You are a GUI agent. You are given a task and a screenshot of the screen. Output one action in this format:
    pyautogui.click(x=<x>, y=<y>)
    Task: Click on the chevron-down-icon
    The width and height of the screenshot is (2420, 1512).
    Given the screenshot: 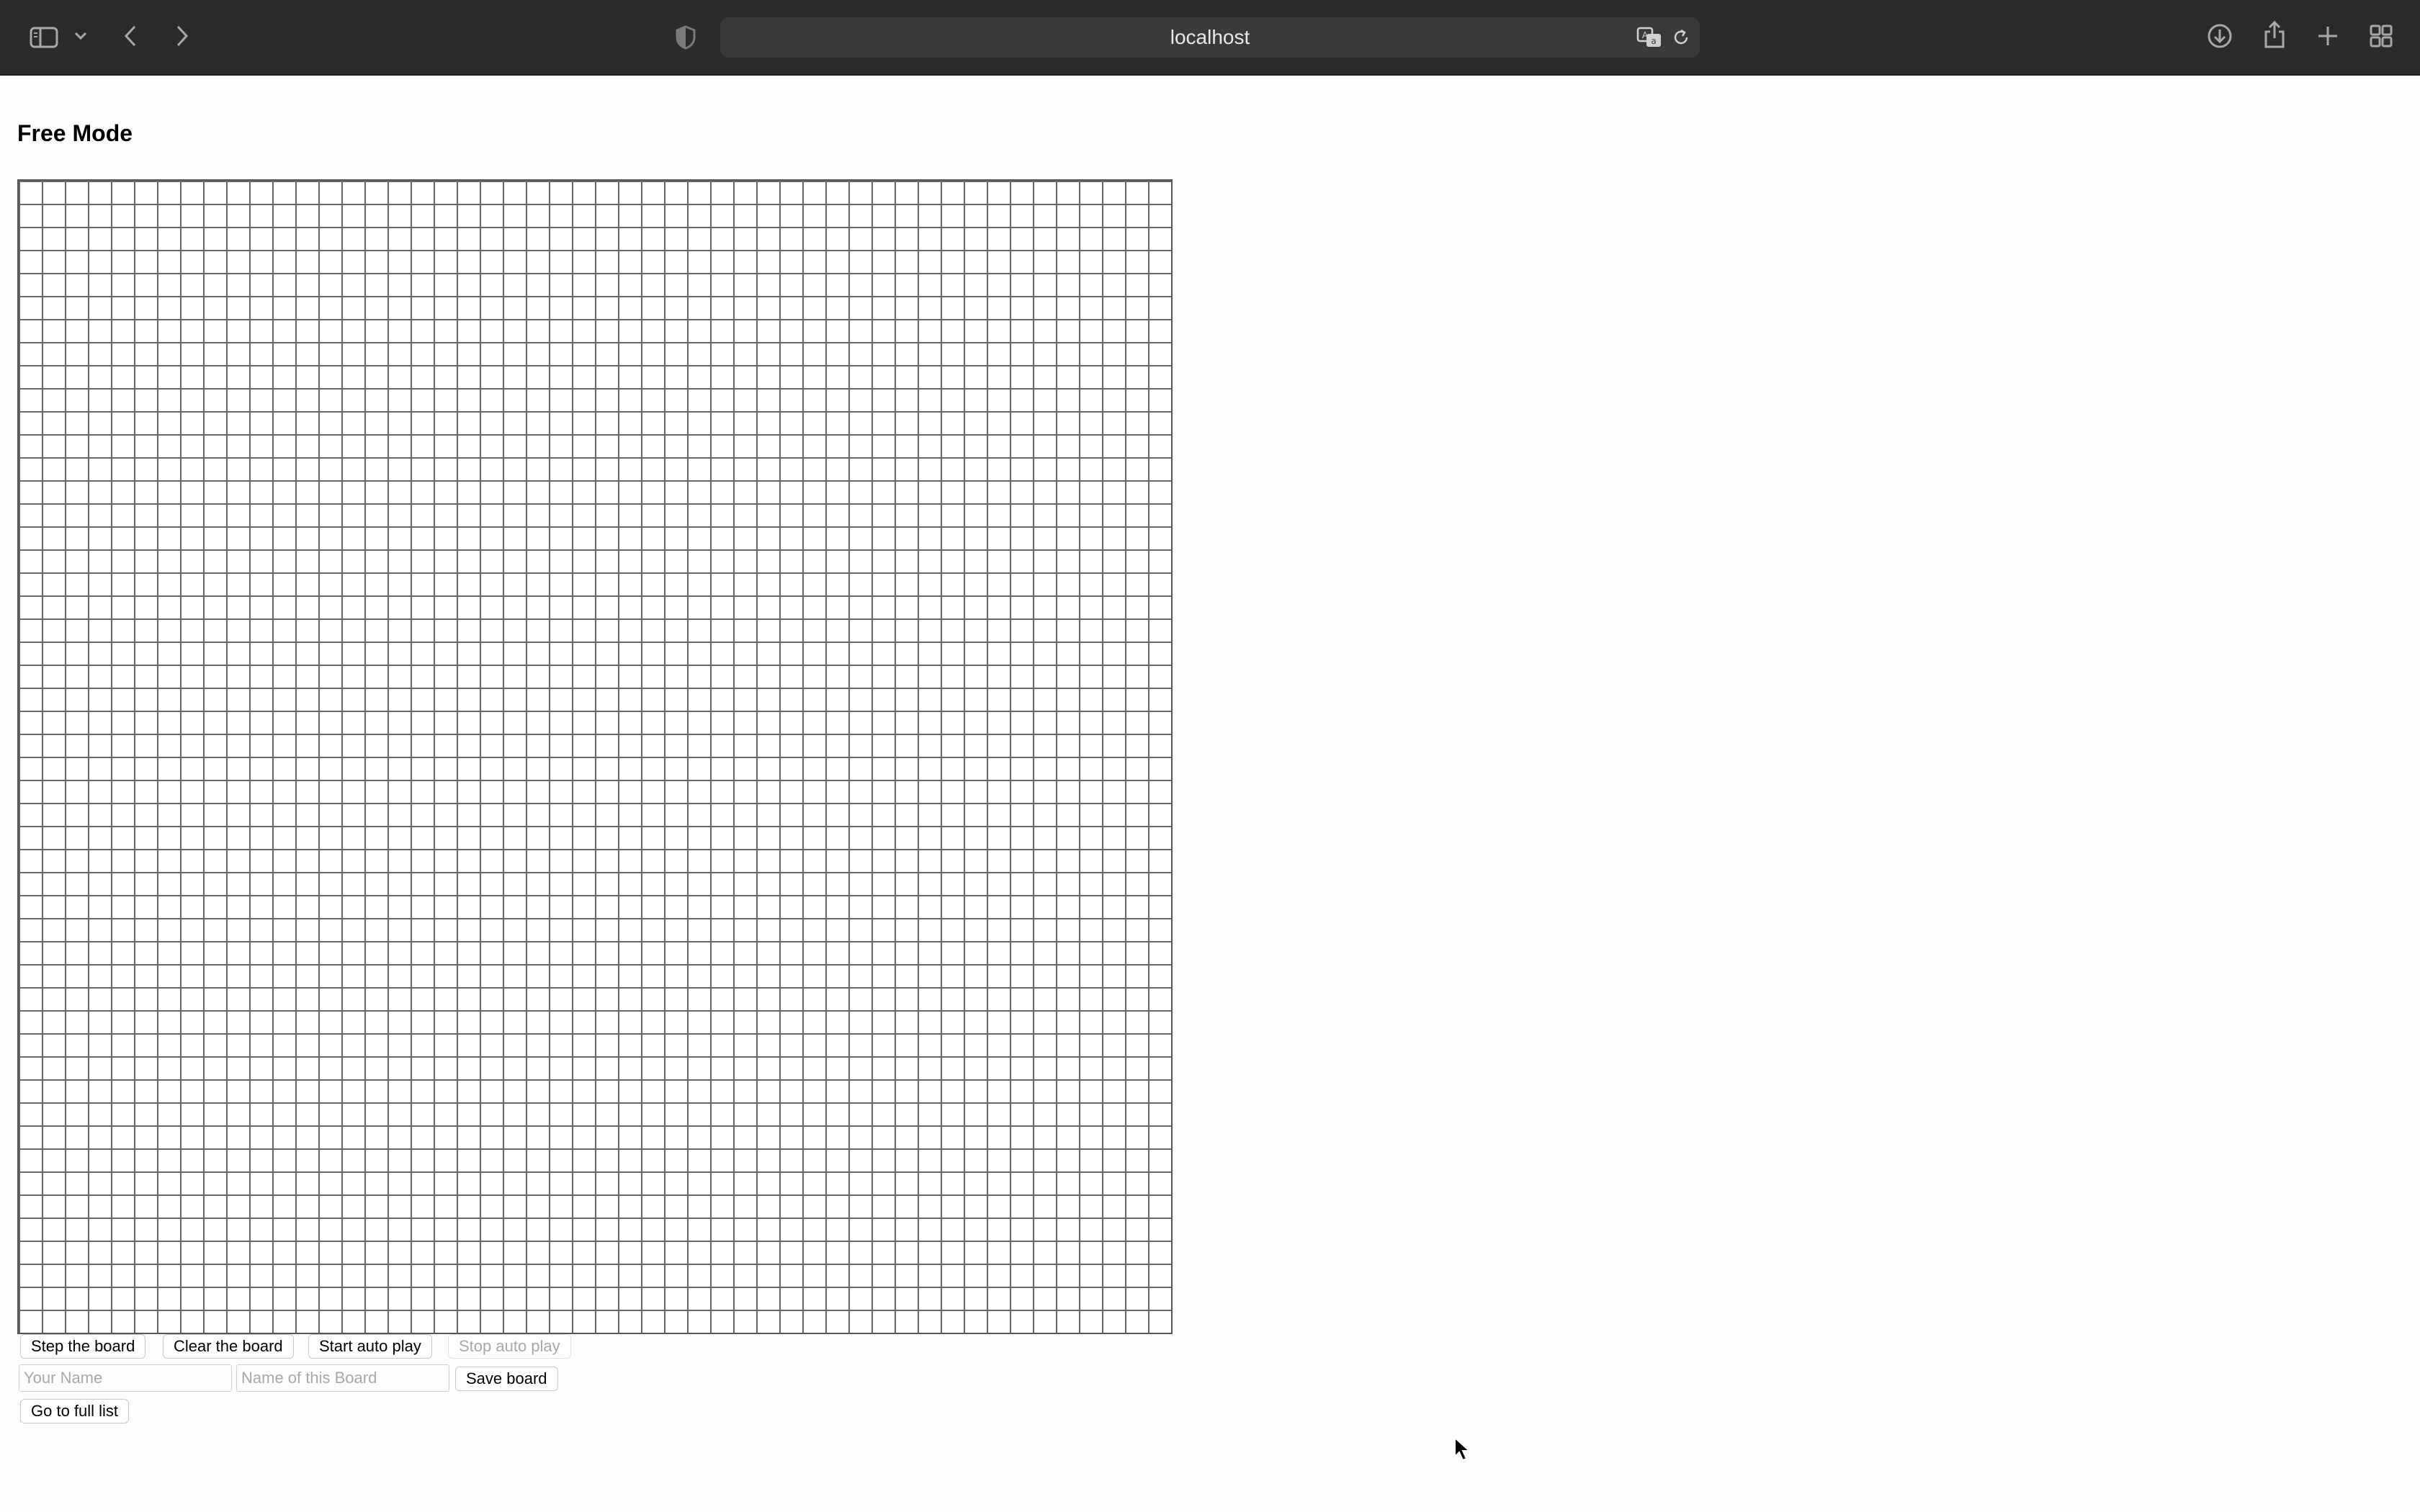 What is the action you would take?
    pyautogui.click(x=80, y=36)
    